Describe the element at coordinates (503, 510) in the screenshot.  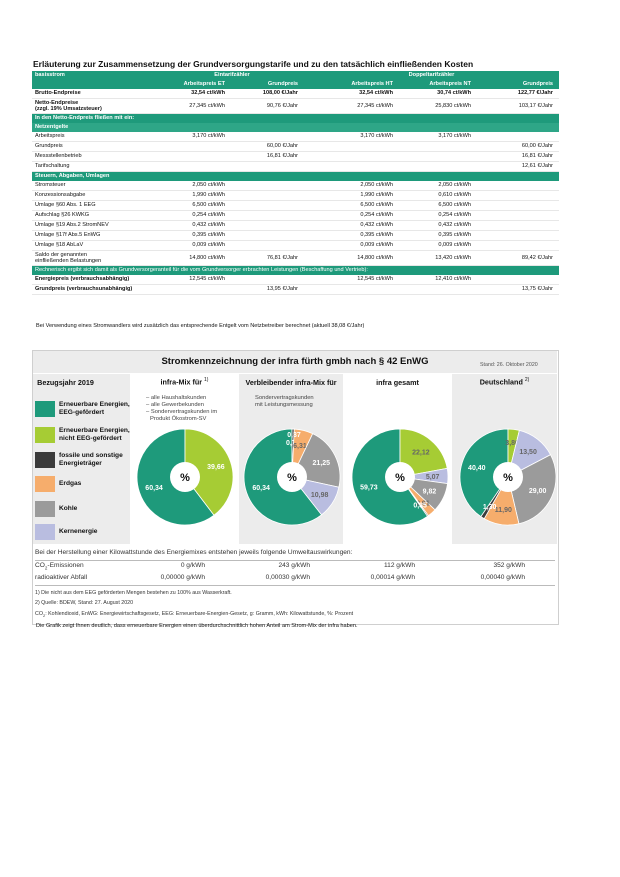
I see `pie-value-label: 11,90` at that location.